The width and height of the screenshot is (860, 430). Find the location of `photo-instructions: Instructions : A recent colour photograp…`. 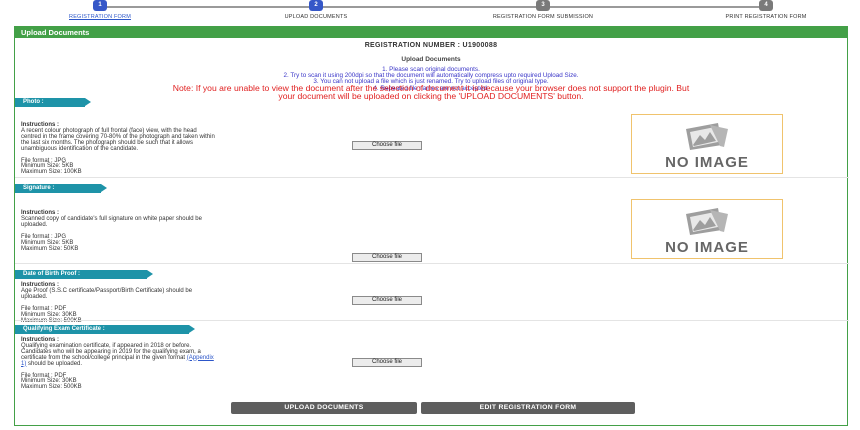

photo-instructions: Instructions : A recent colour photograp… is located at coordinates (186, 149).